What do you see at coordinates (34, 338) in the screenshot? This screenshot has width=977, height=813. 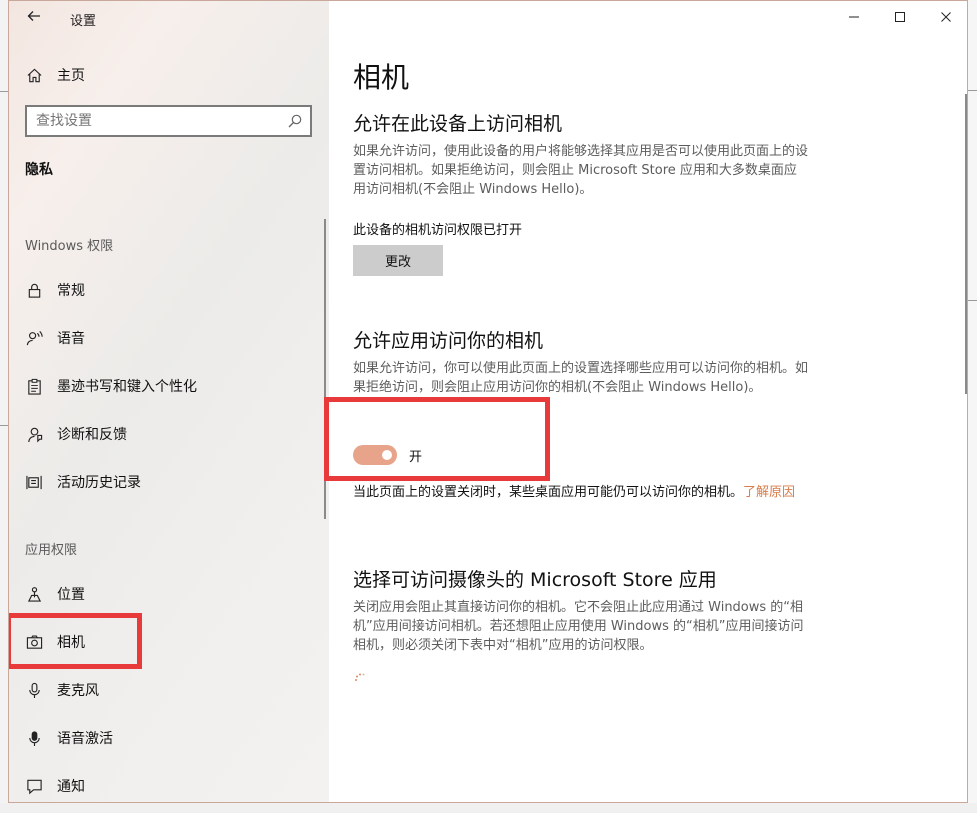 I see `speech-icon` at bounding box center [34, 338].